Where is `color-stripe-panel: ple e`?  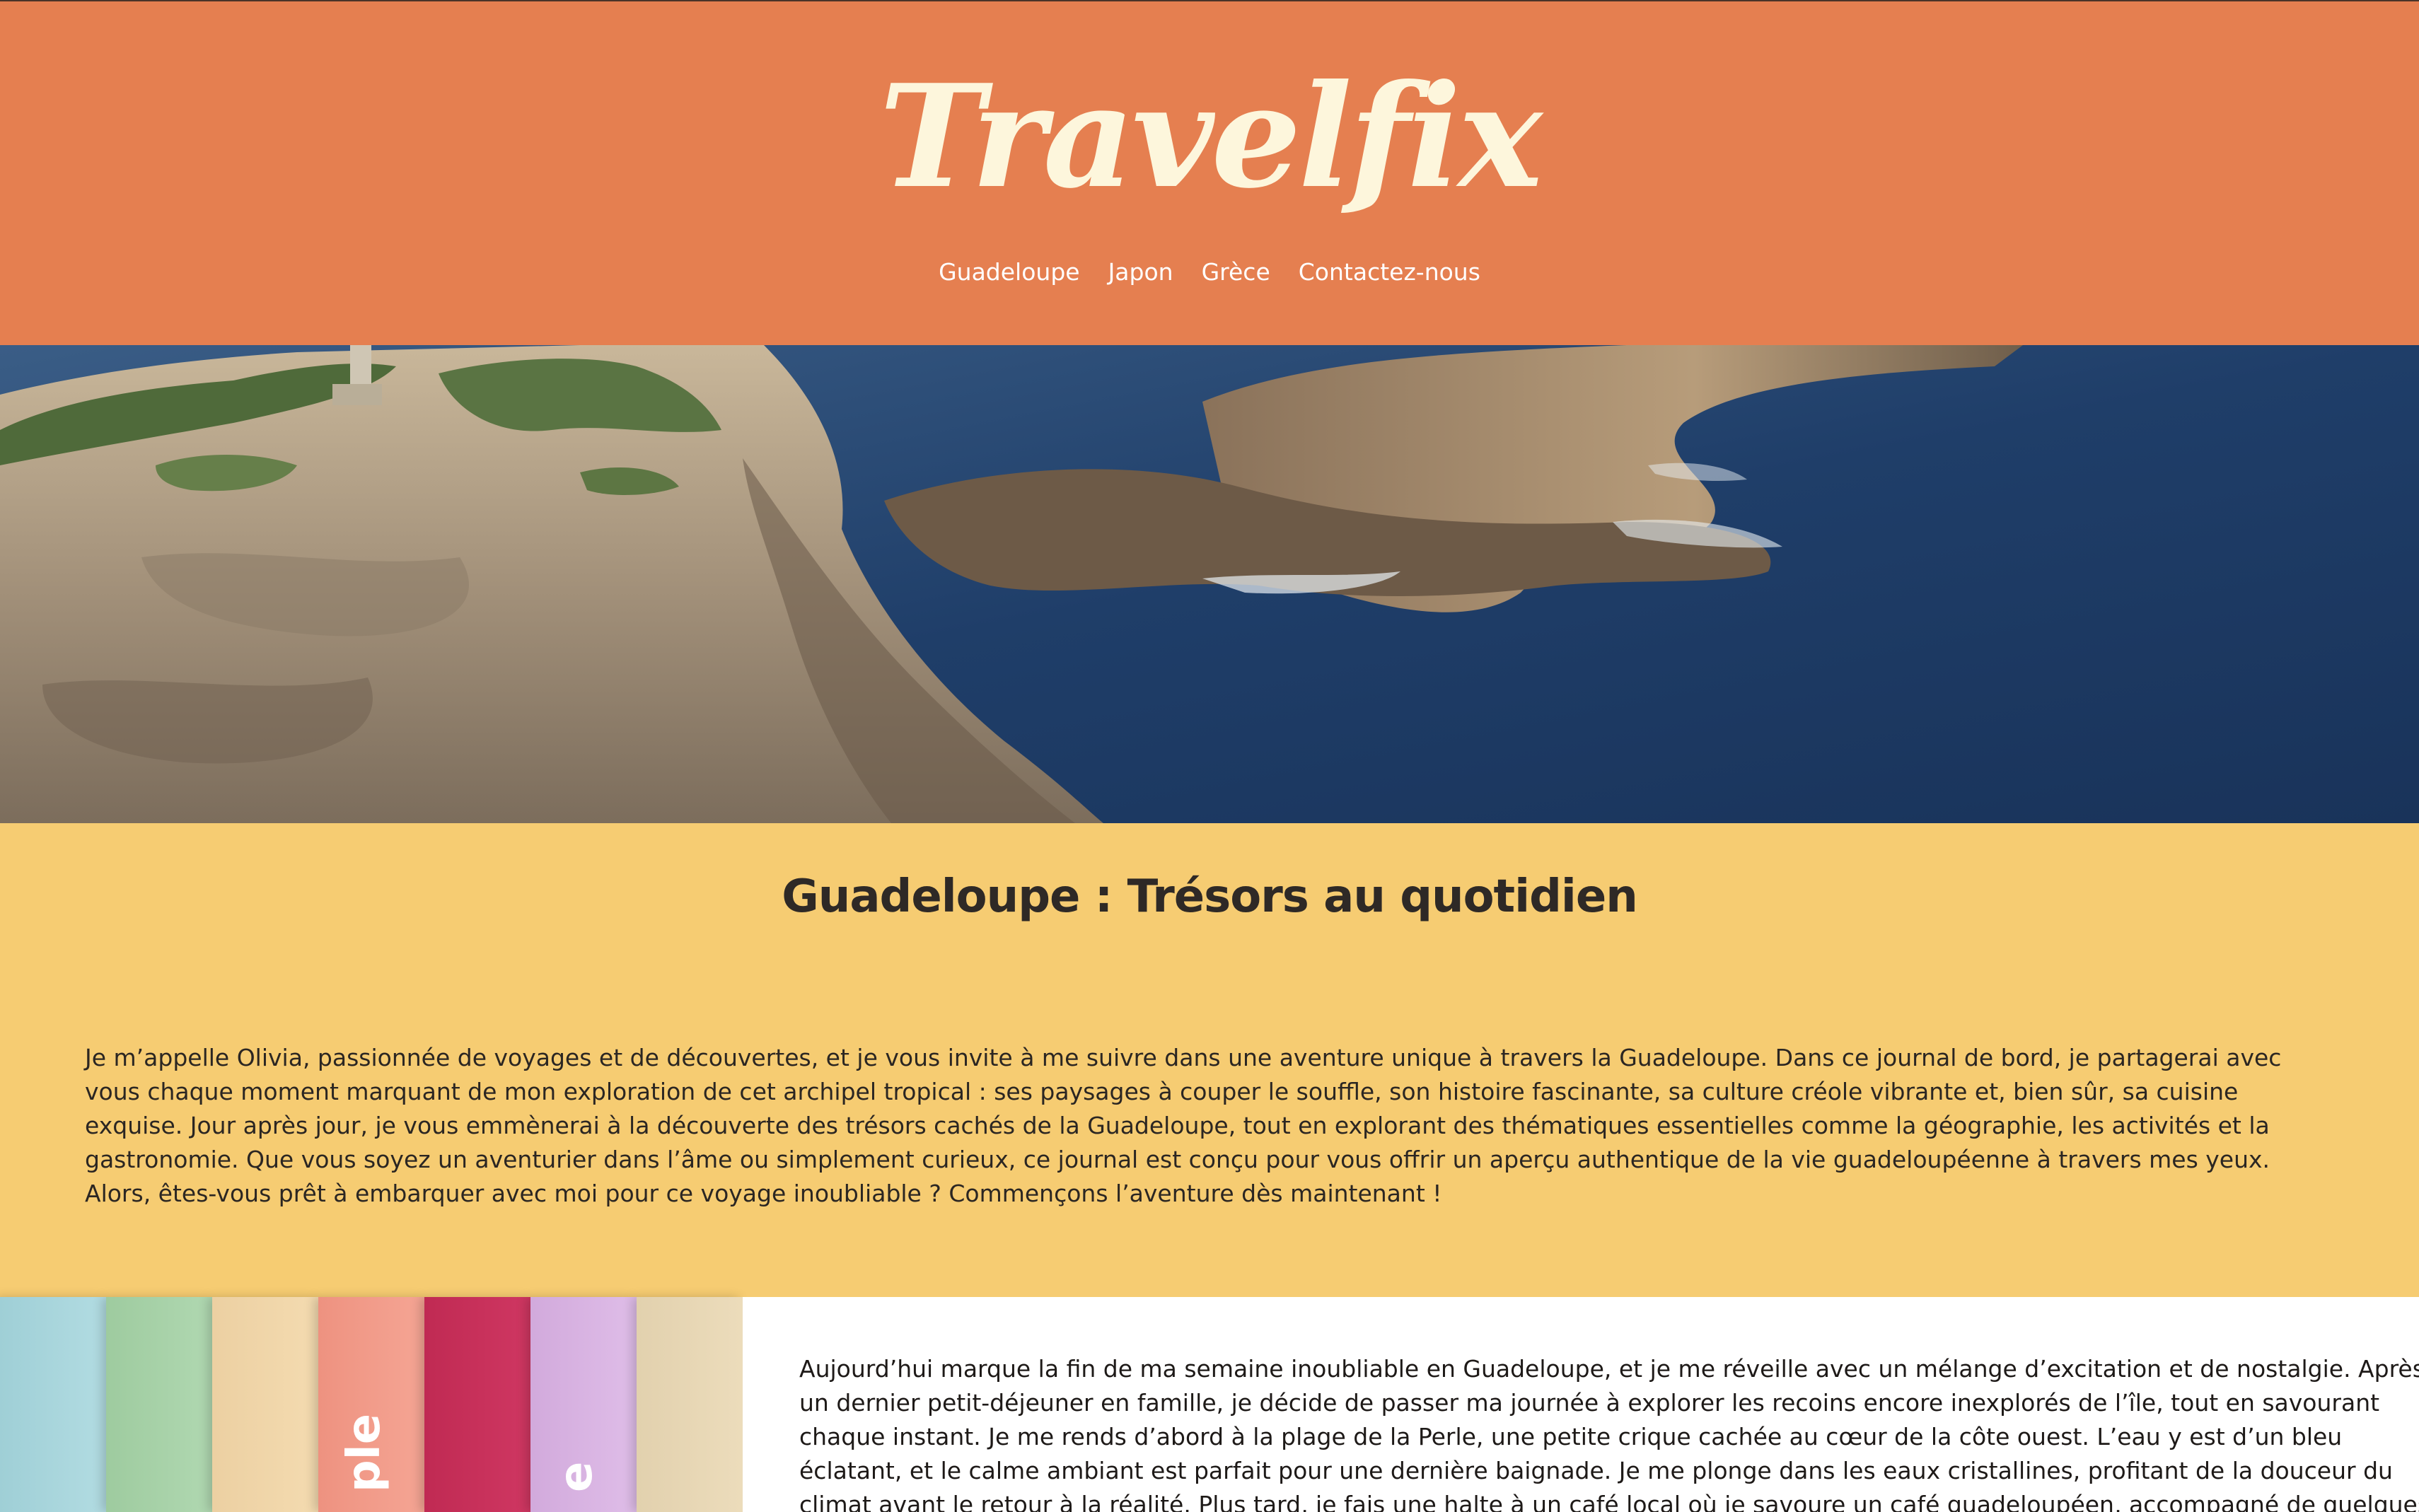
color-stripe-panel: ple e is located at coordinates (371, 1404).